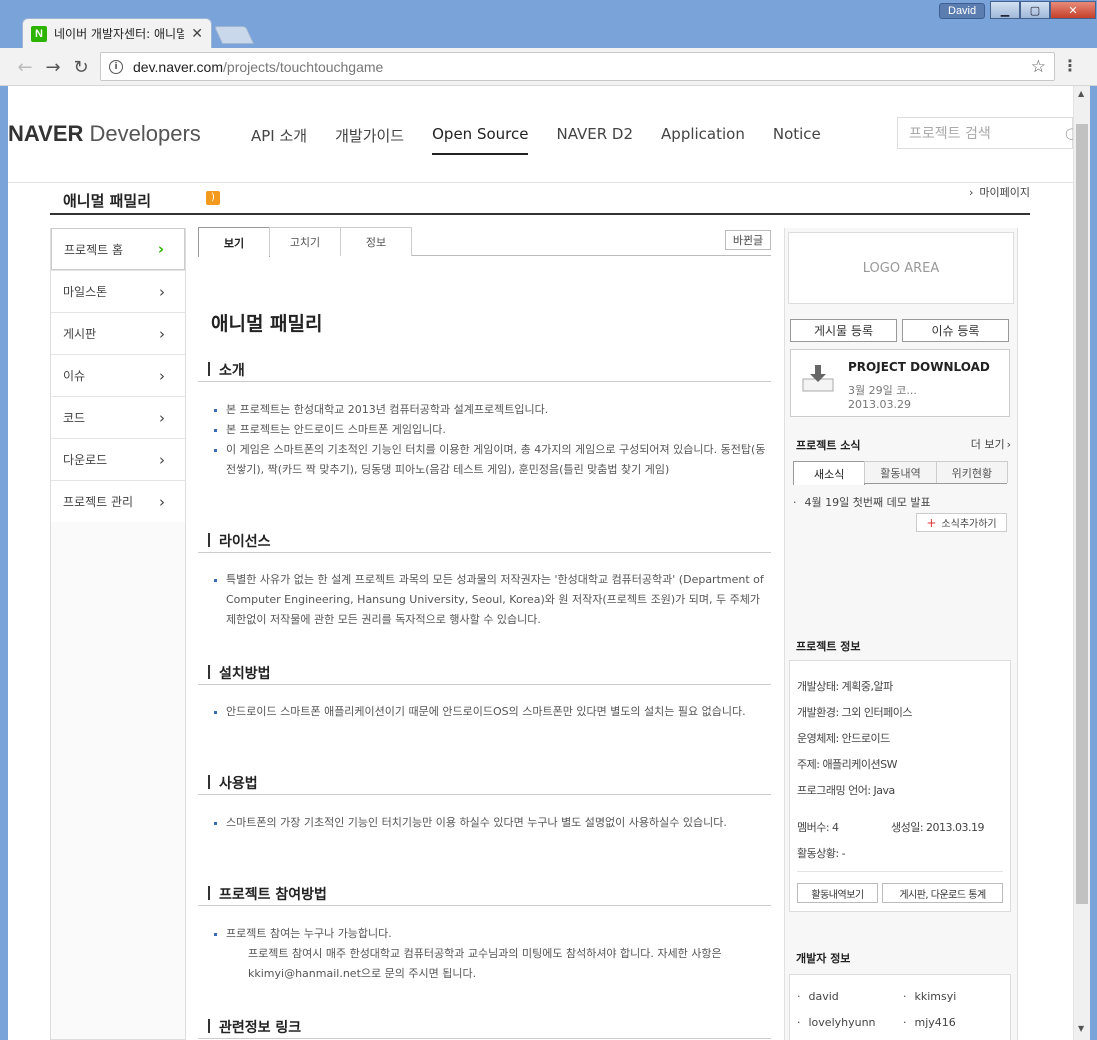 The image size is (1097, 1040). What do you see at coordinates (985, 133) in the screenshot?
I see `project-search-input: 프로젝트 검색 ○` at bounding box center [985, 133].